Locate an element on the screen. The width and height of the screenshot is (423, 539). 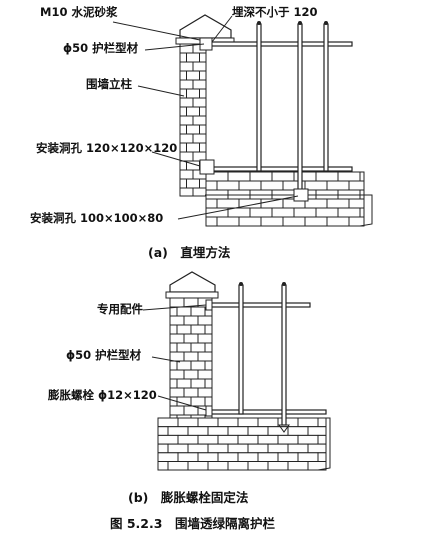
label-expansion-bolt: 膨胀螺栓 ϕ12×120 is located at coordinates (102, 395).